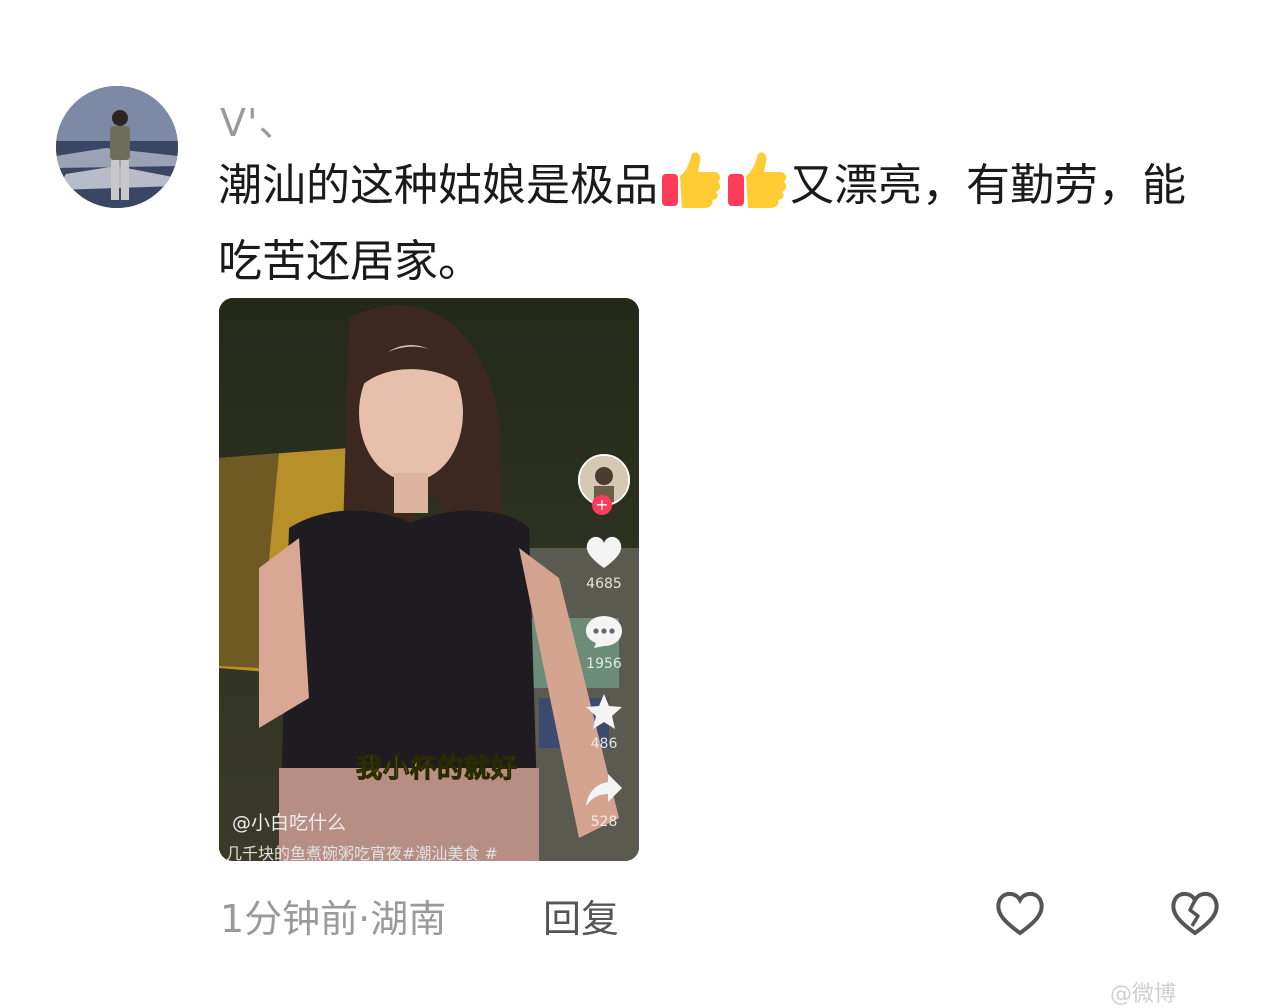 Image resolution: width=1280 pixels, height=1008 pixels. Describe the element at coordinates (604, 790) in the screenshot. I see `share-arrow-icon` at that location.